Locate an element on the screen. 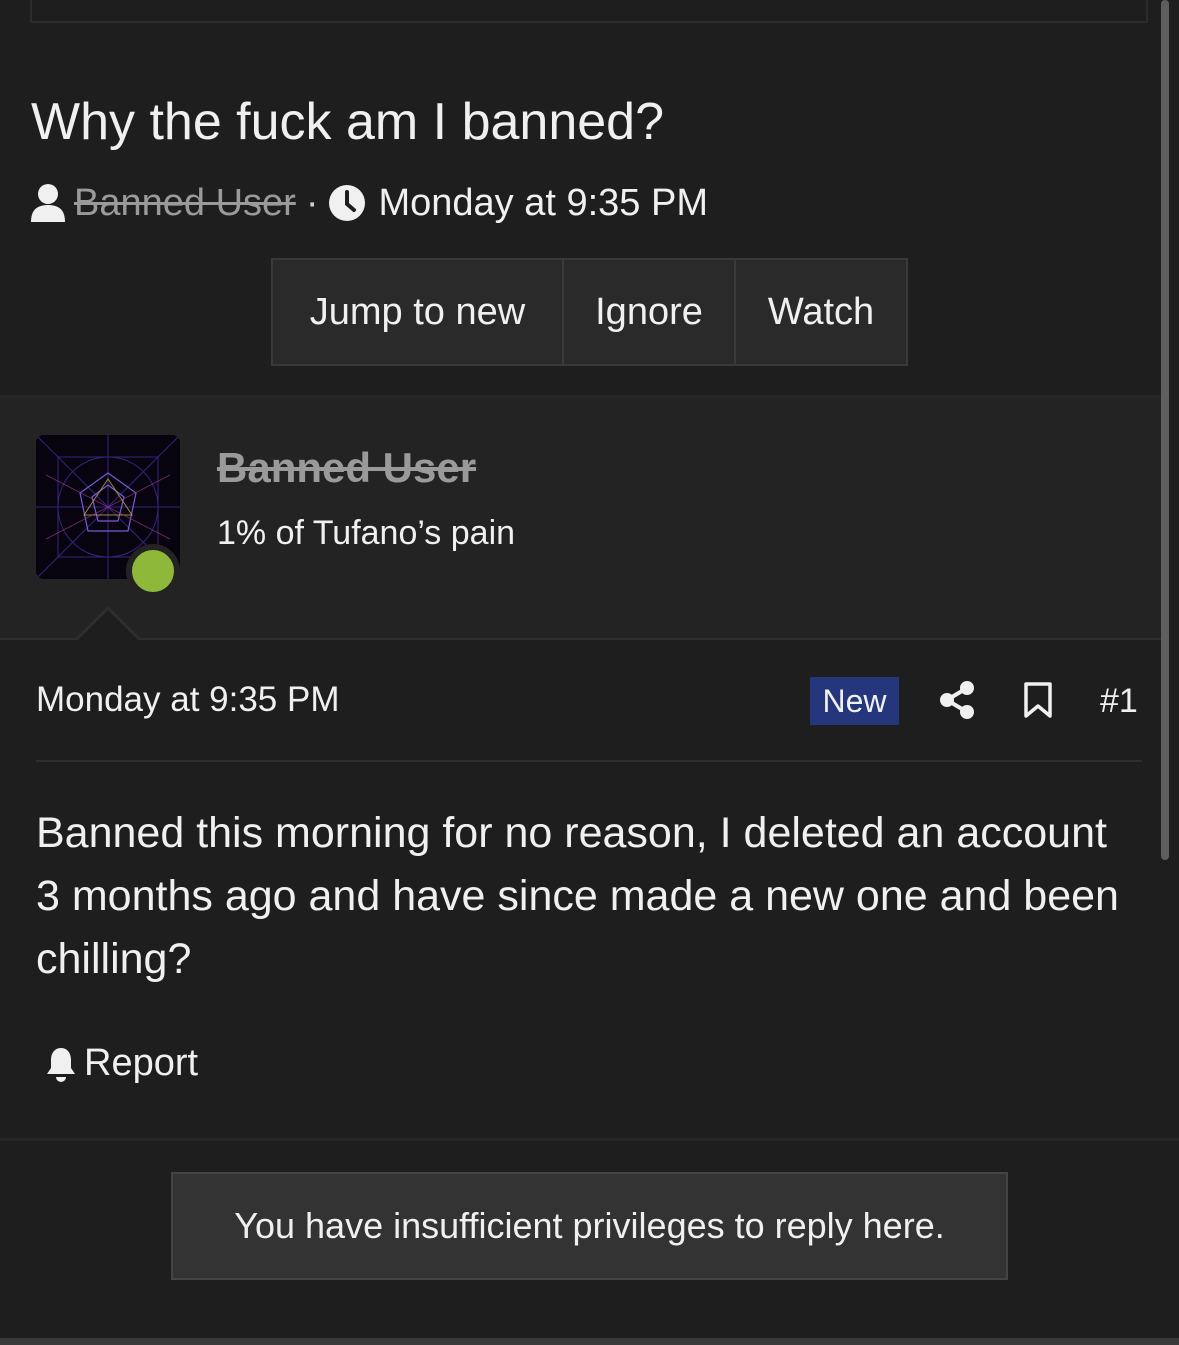 This screenshot has width=1179, height=1345. section-divider-bottom is located at coordinates (589, 1139).